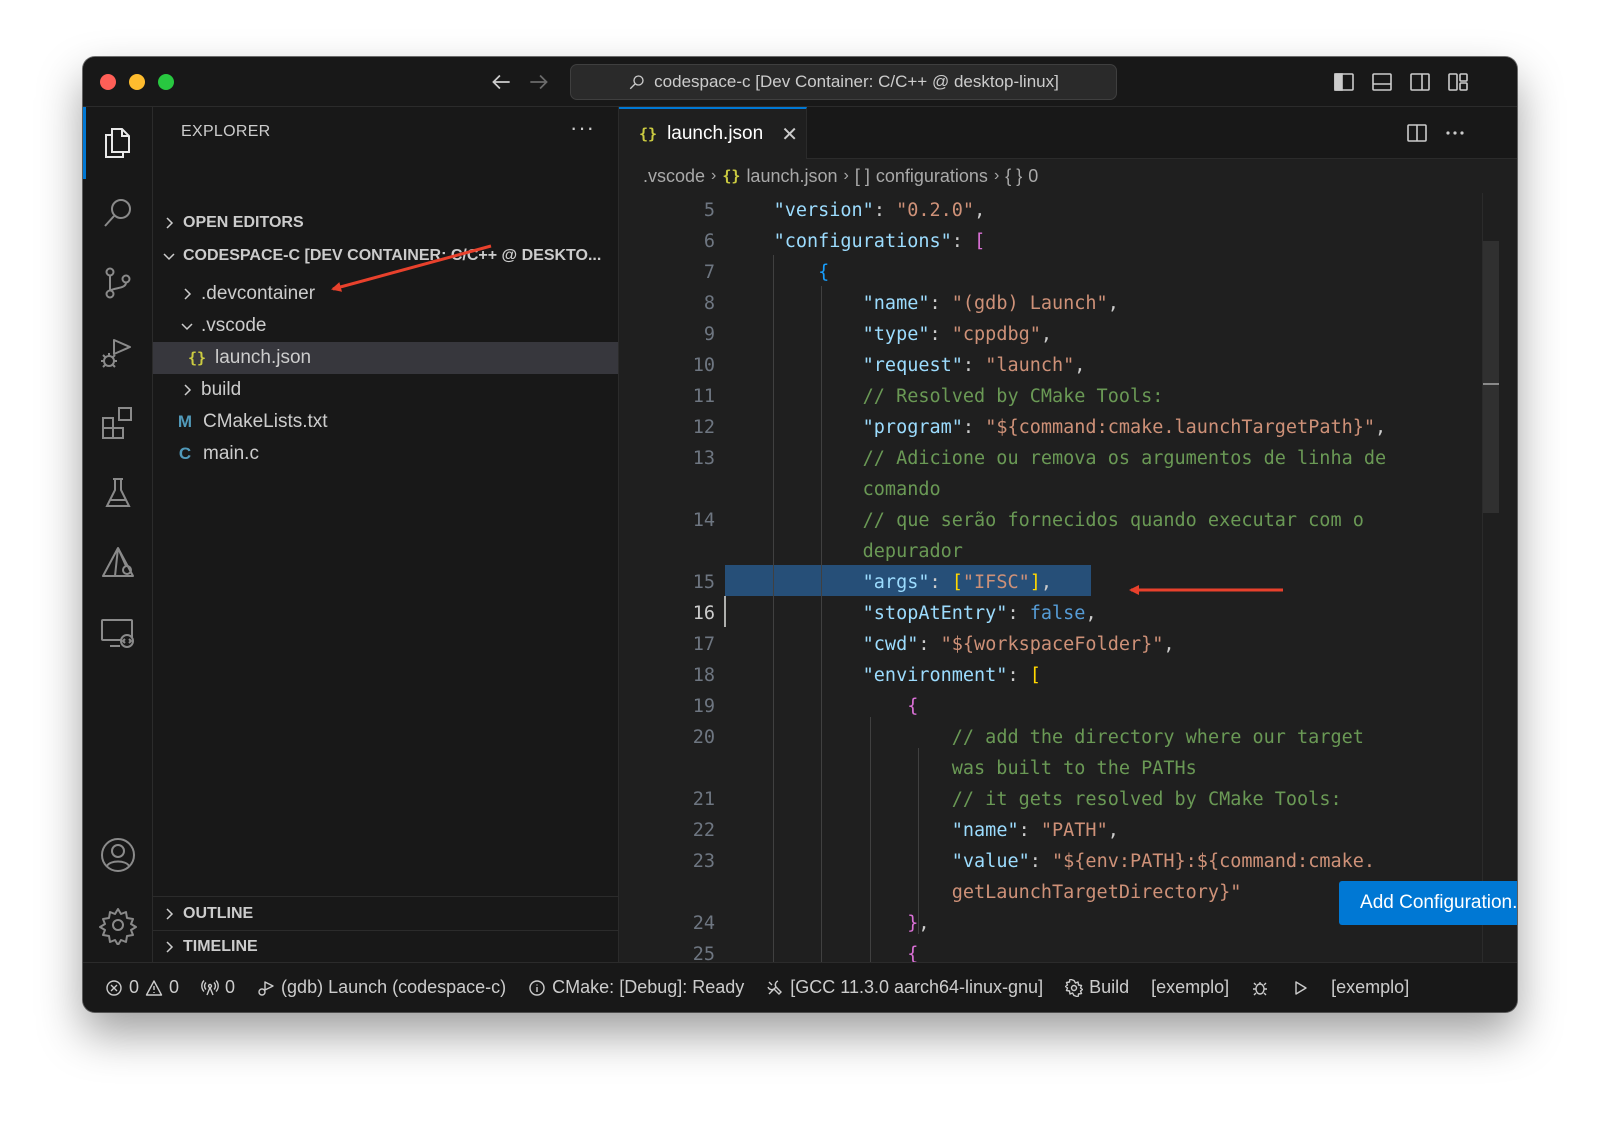 The width and height of the screenshot is (1600, 1121). I want to click on extensions-icon, so click(118, 423).